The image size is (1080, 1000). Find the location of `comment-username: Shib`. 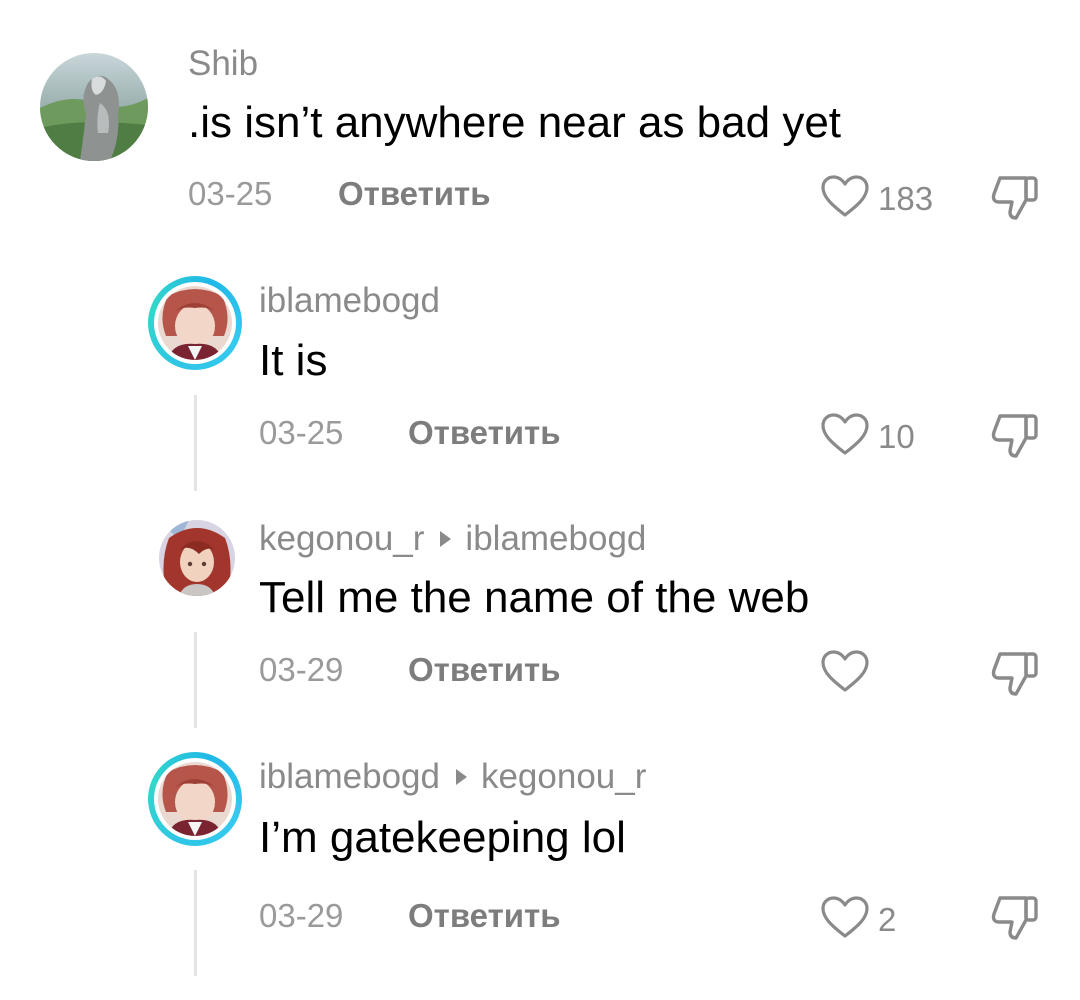

comment-username: Shib is located at coordinates (223, 63).